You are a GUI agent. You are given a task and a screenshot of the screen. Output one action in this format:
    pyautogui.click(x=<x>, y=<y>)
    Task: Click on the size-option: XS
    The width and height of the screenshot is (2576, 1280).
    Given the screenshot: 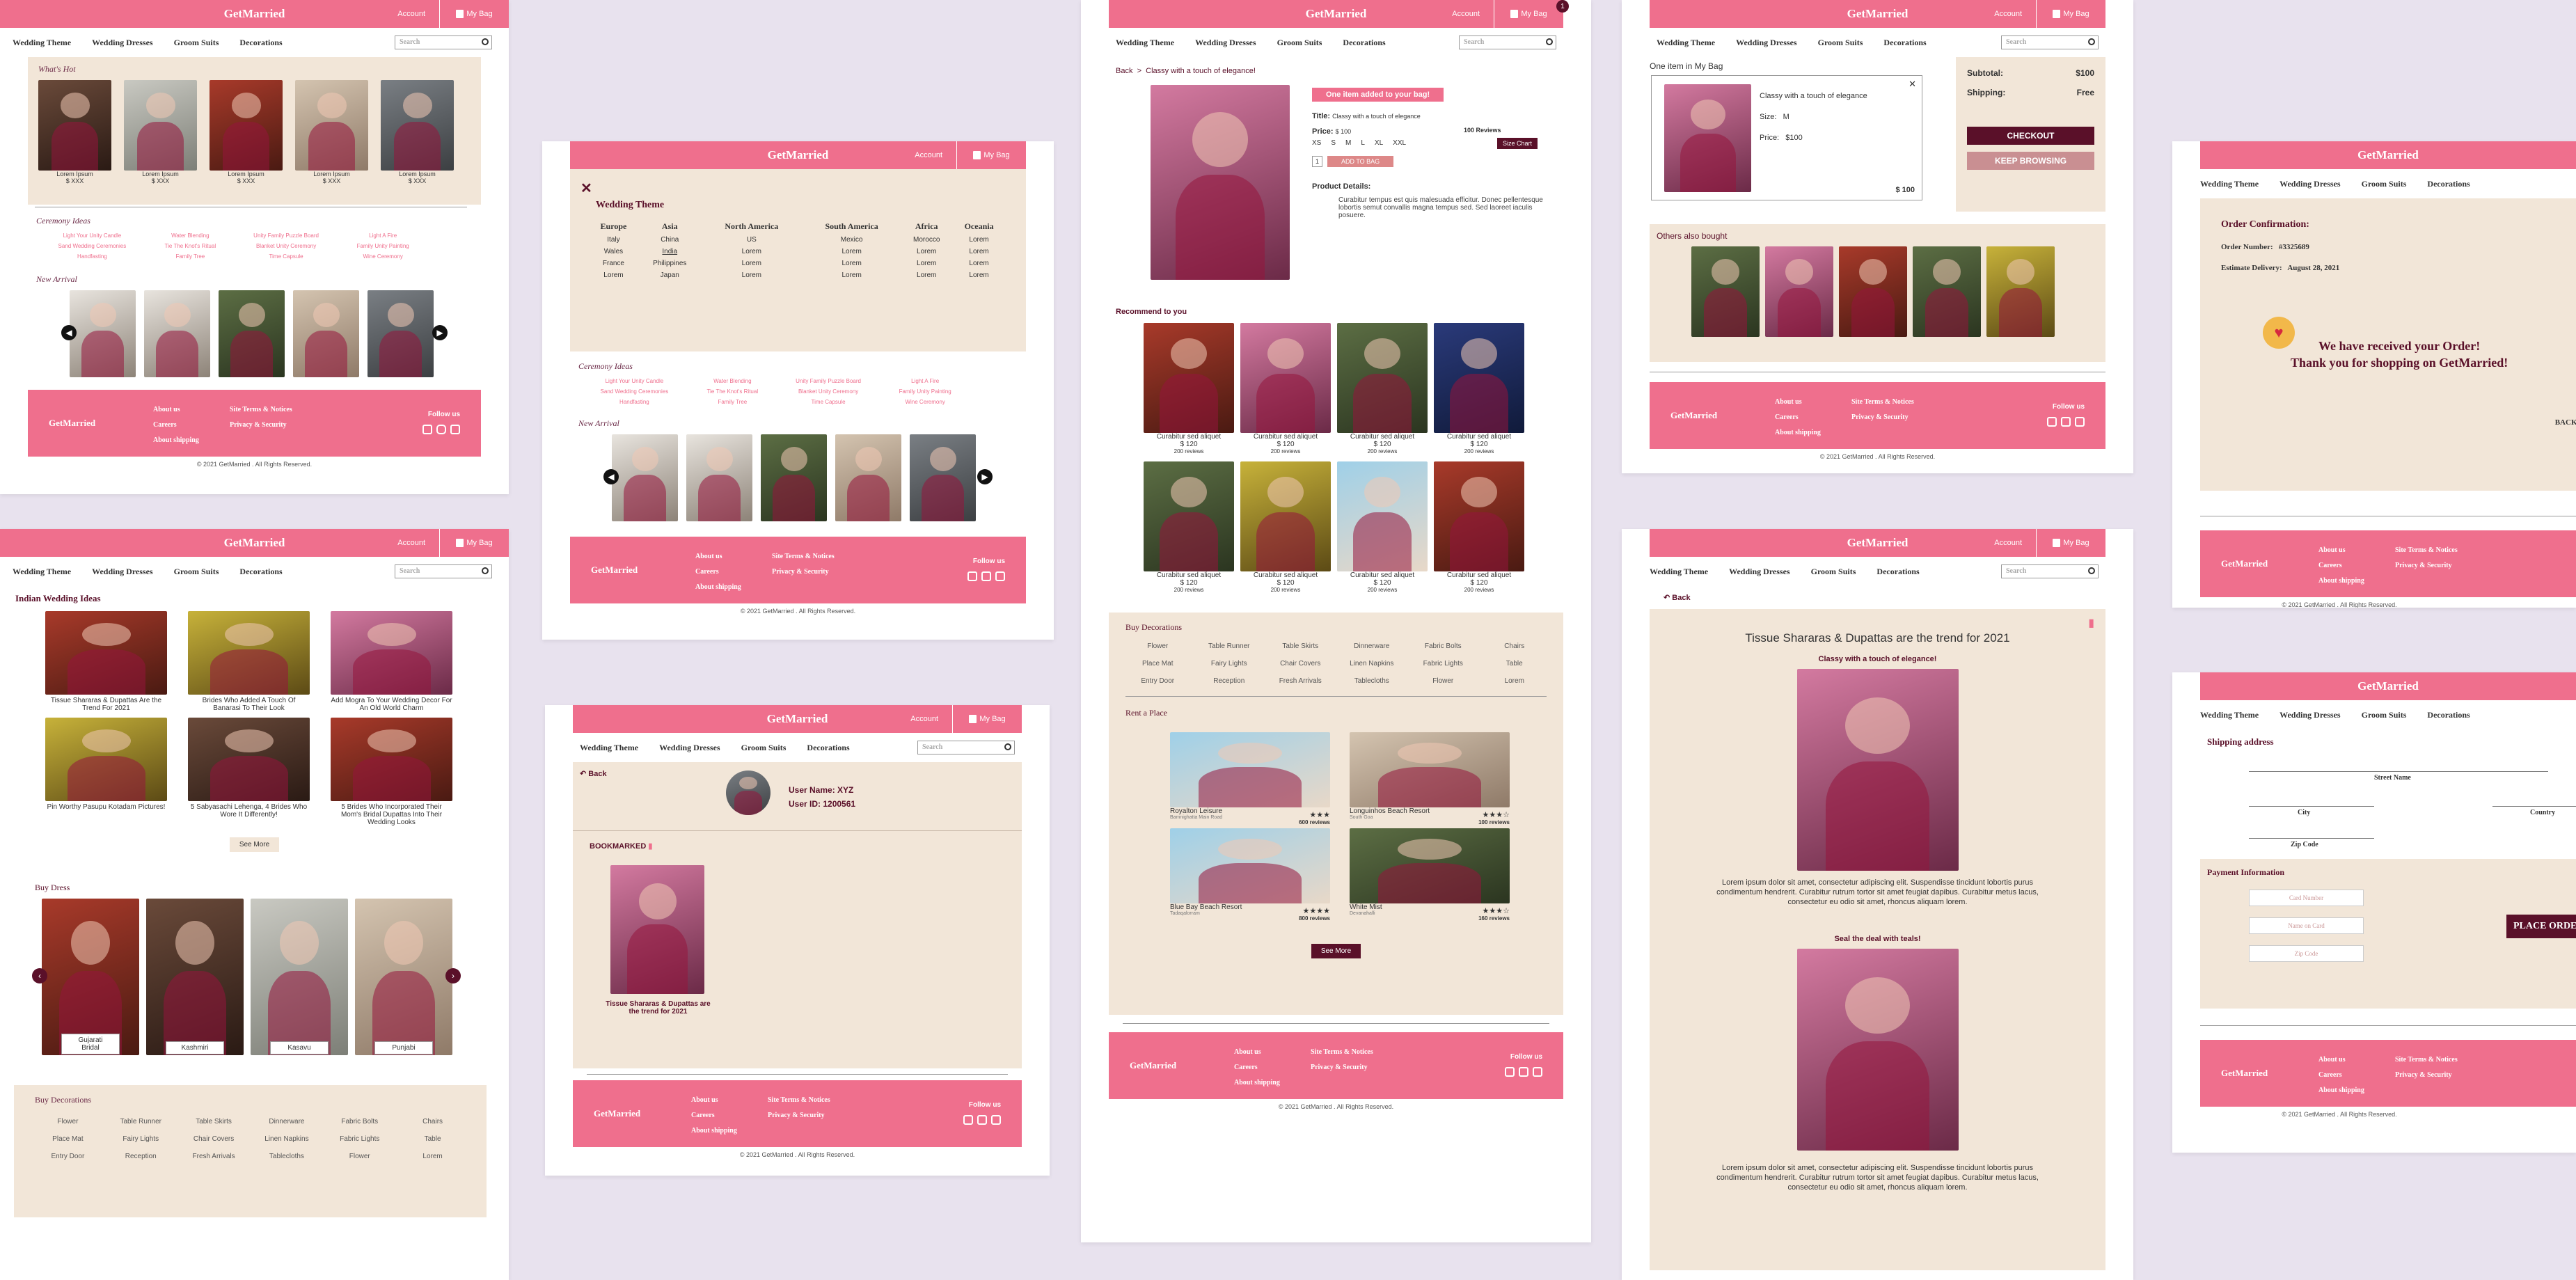 What is the action you would take?
    pyautogui.click(x=1316, y=143)
    